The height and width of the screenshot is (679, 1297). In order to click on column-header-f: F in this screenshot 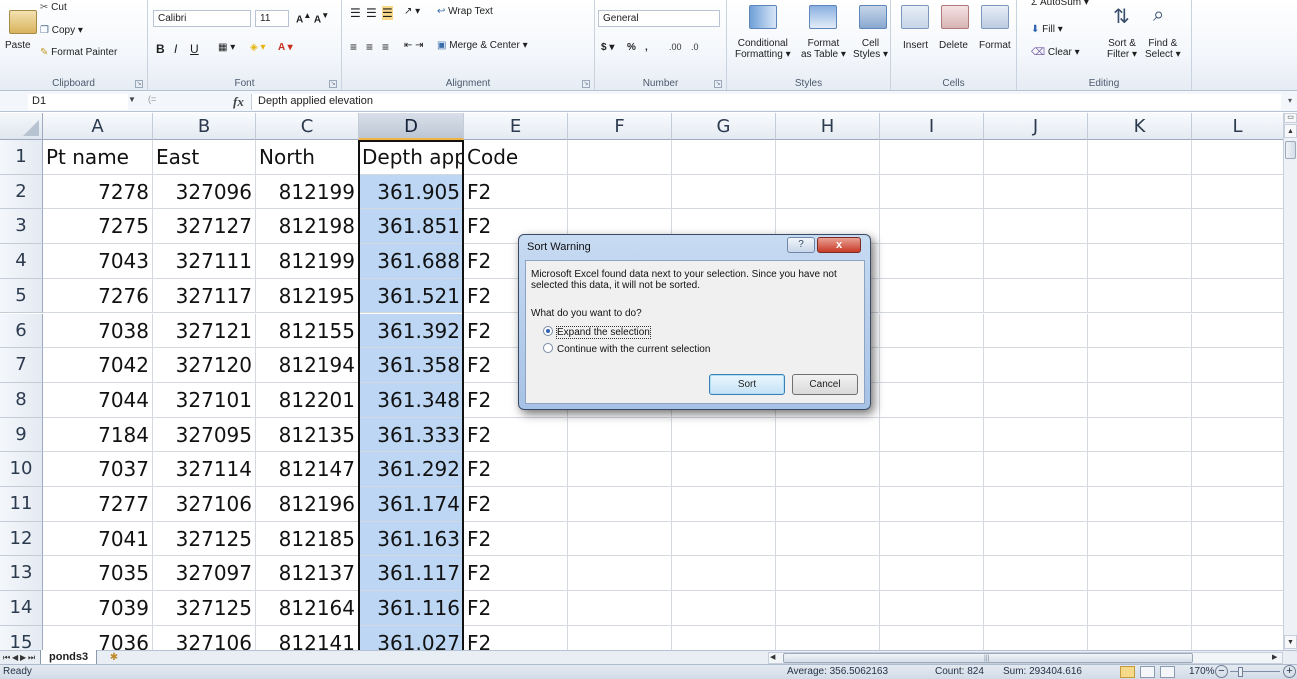, I will do `click(620, 126)`.